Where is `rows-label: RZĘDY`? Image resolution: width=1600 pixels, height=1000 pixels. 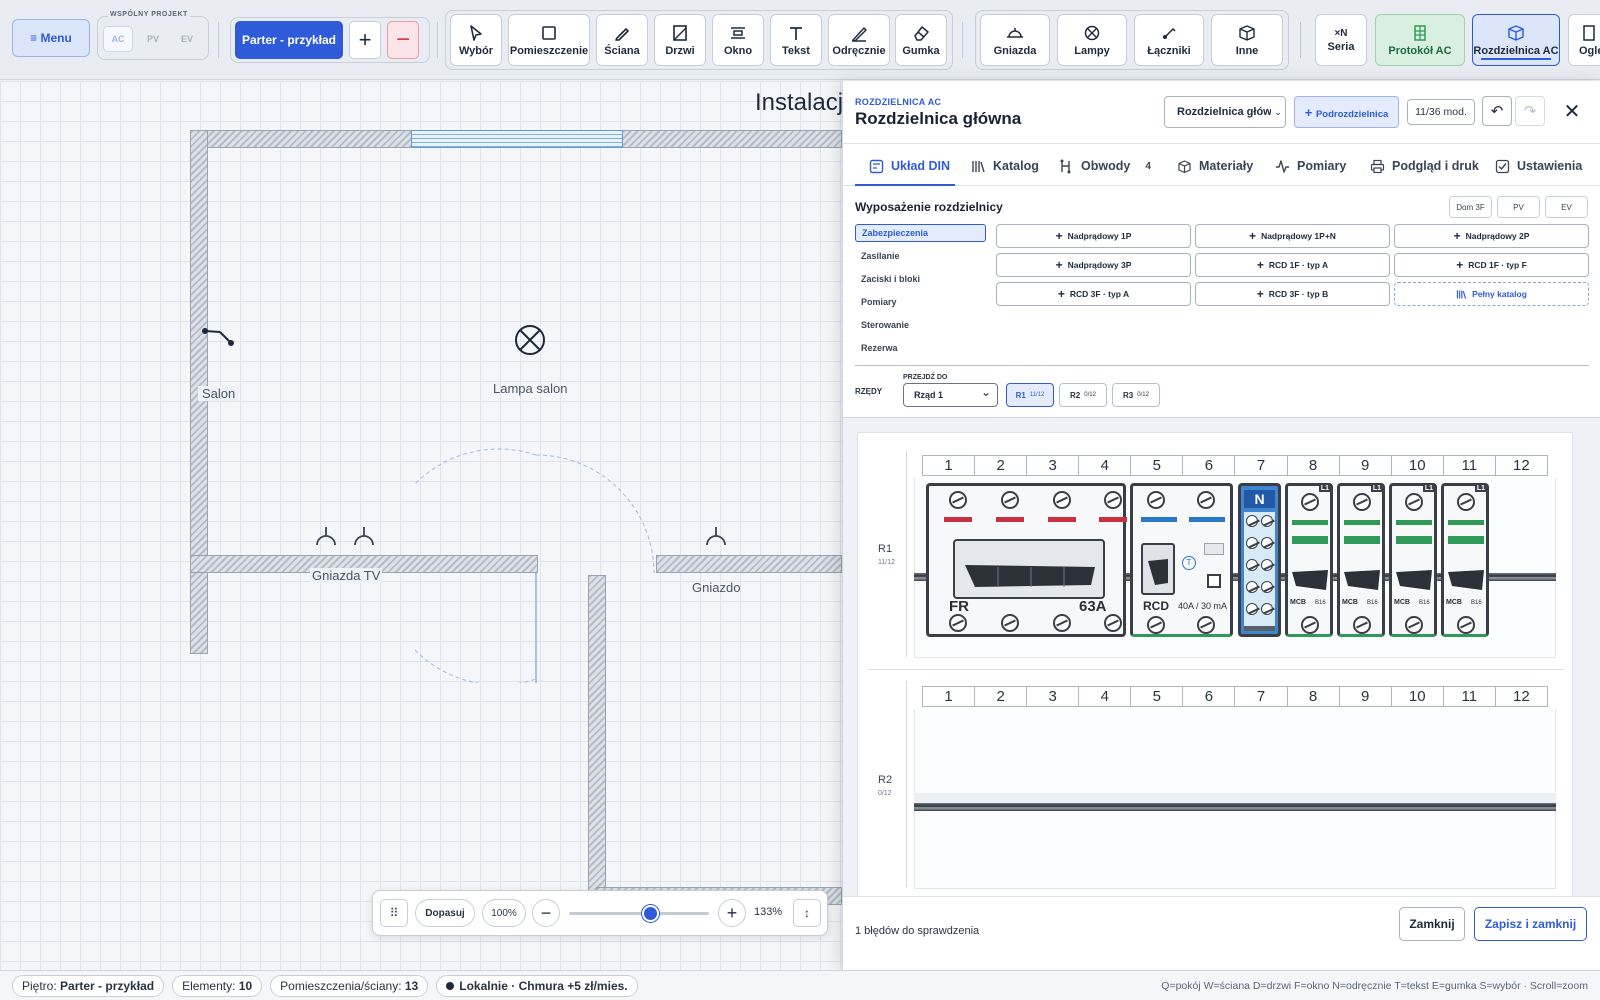
rows-label: RZĘDY is located at coordinates (869, 391).